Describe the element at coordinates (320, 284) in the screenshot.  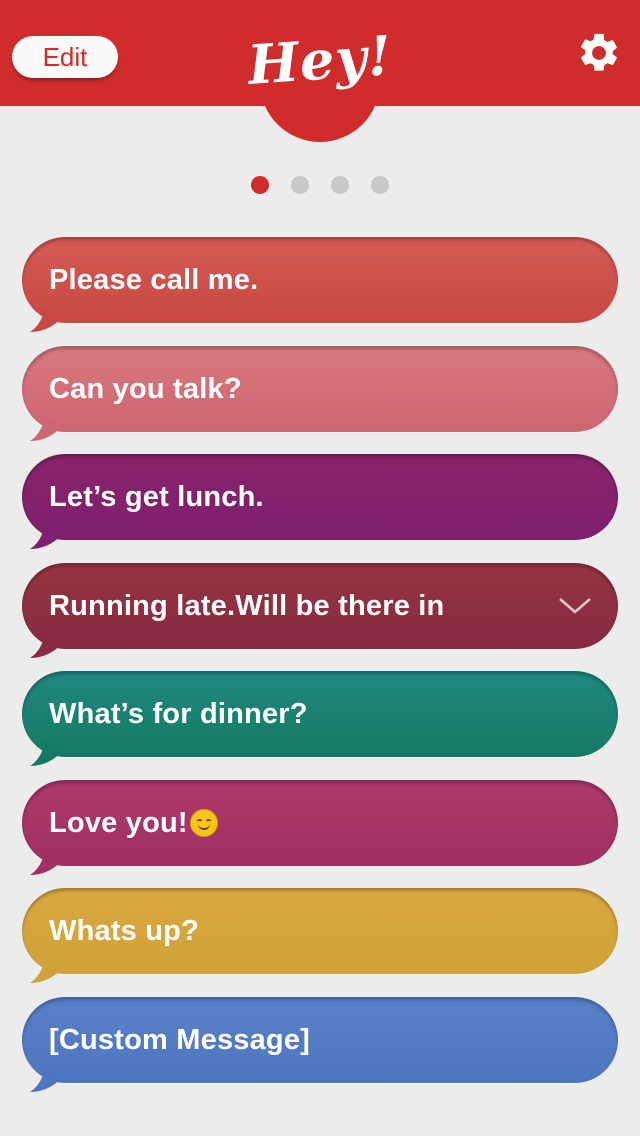
I see `message-bubble: Please call me.` at that location.